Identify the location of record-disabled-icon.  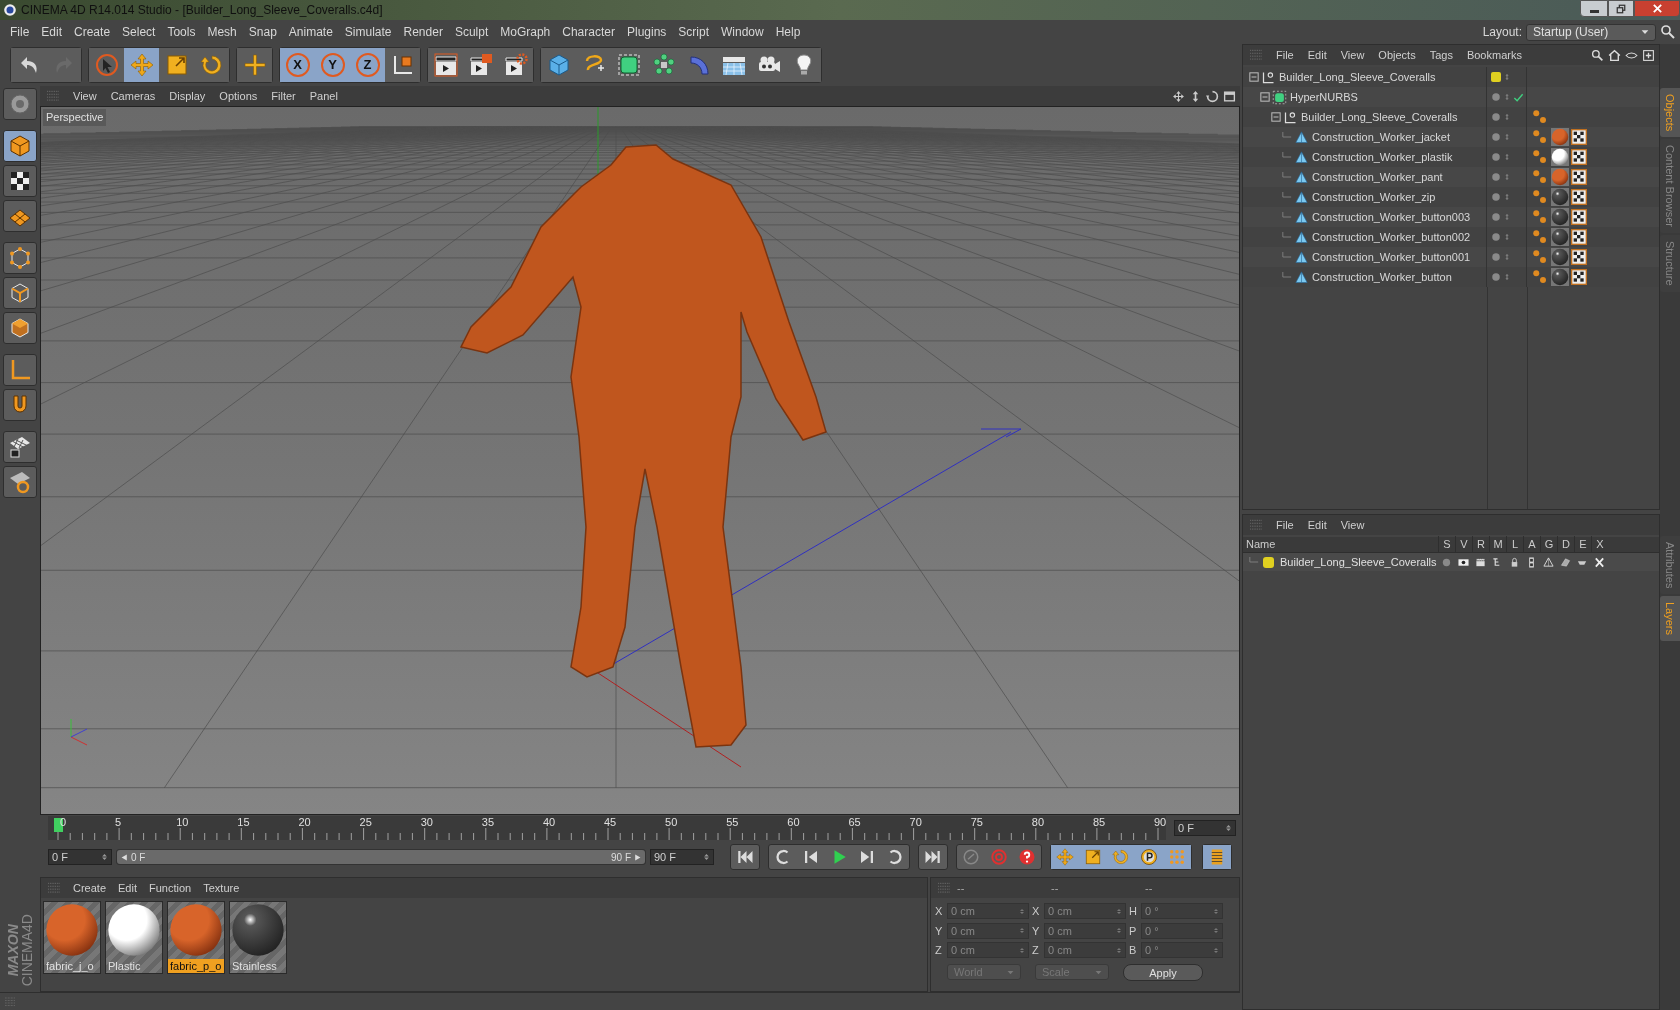
(971, 857).